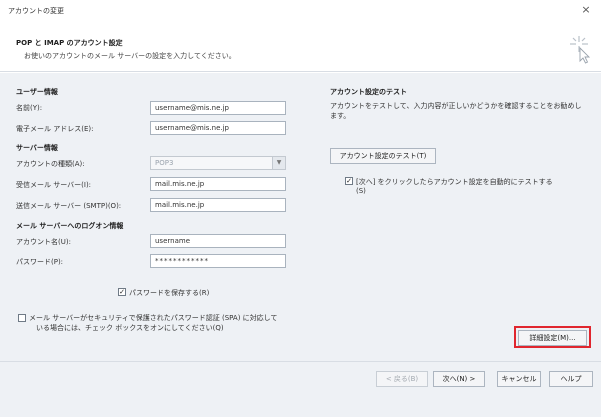 This screenshot has height=417, width=601. I want to click on section-test-settings: アカウント設定のテスト, so click(368, 92).